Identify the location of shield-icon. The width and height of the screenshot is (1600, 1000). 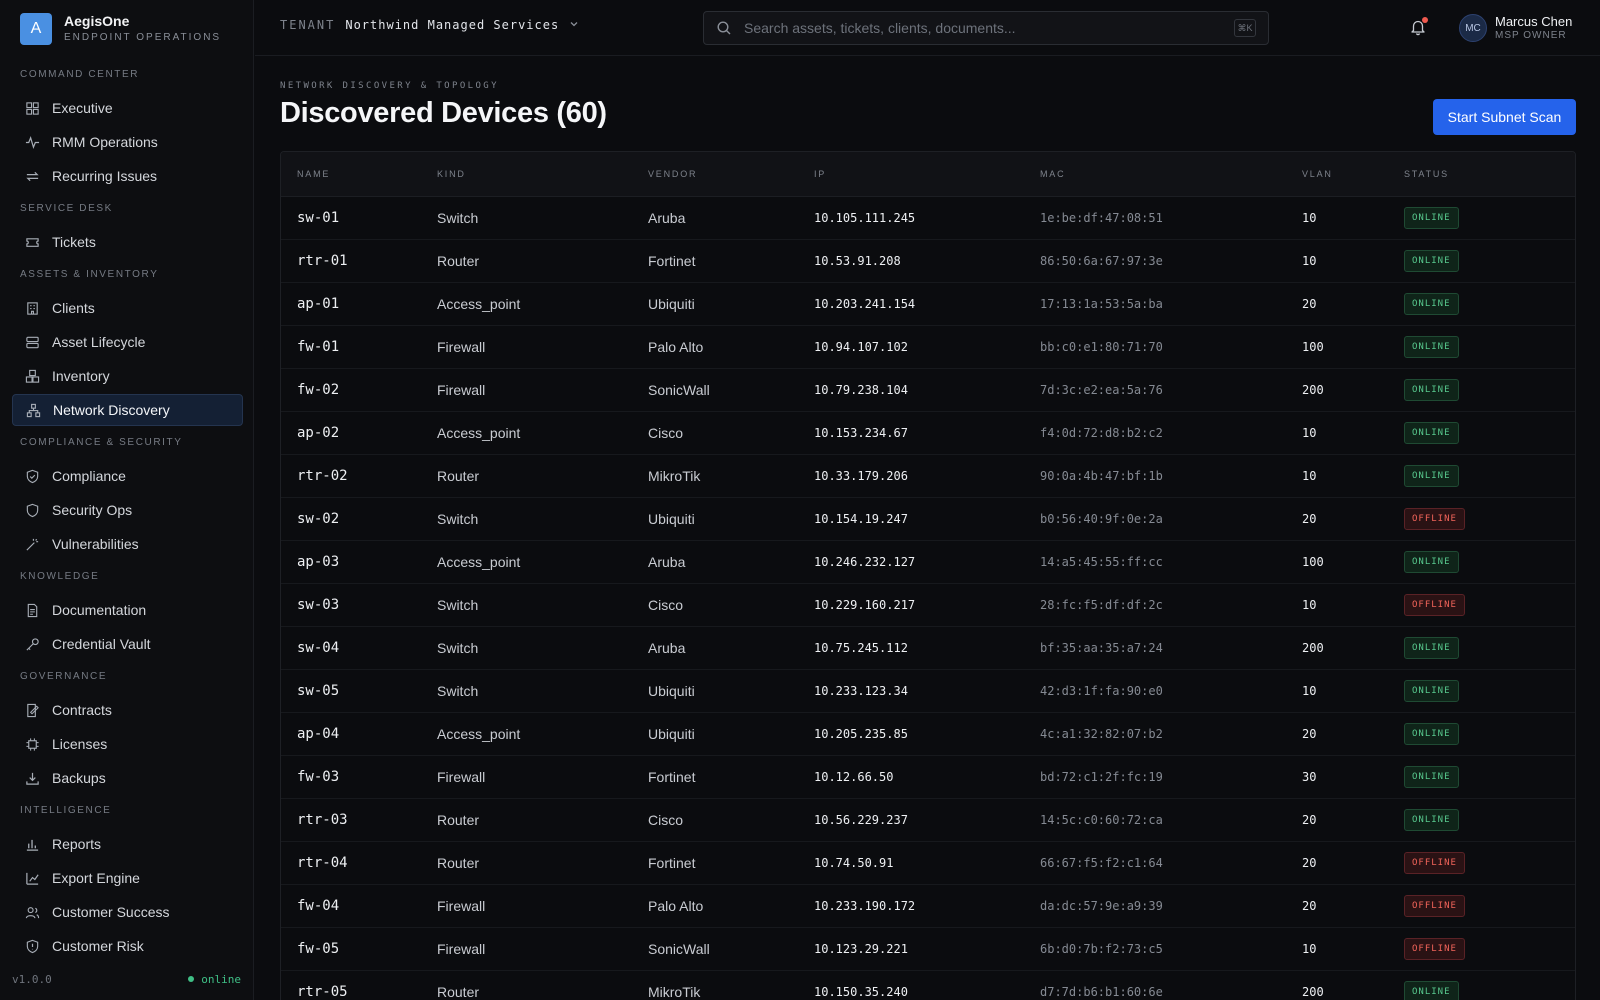
(32, 510).